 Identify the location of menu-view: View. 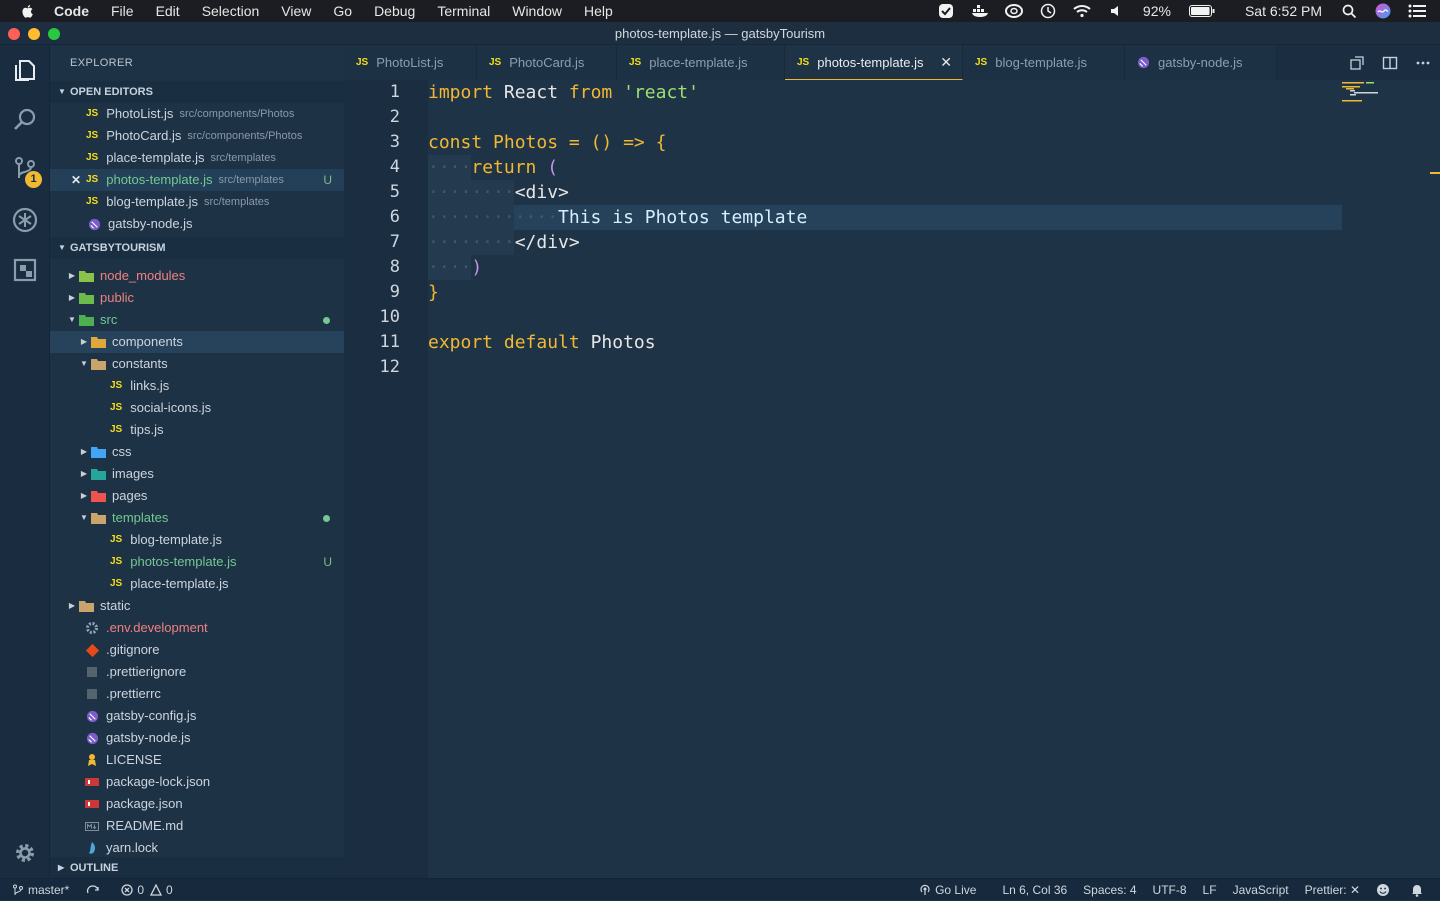
(296, 11).